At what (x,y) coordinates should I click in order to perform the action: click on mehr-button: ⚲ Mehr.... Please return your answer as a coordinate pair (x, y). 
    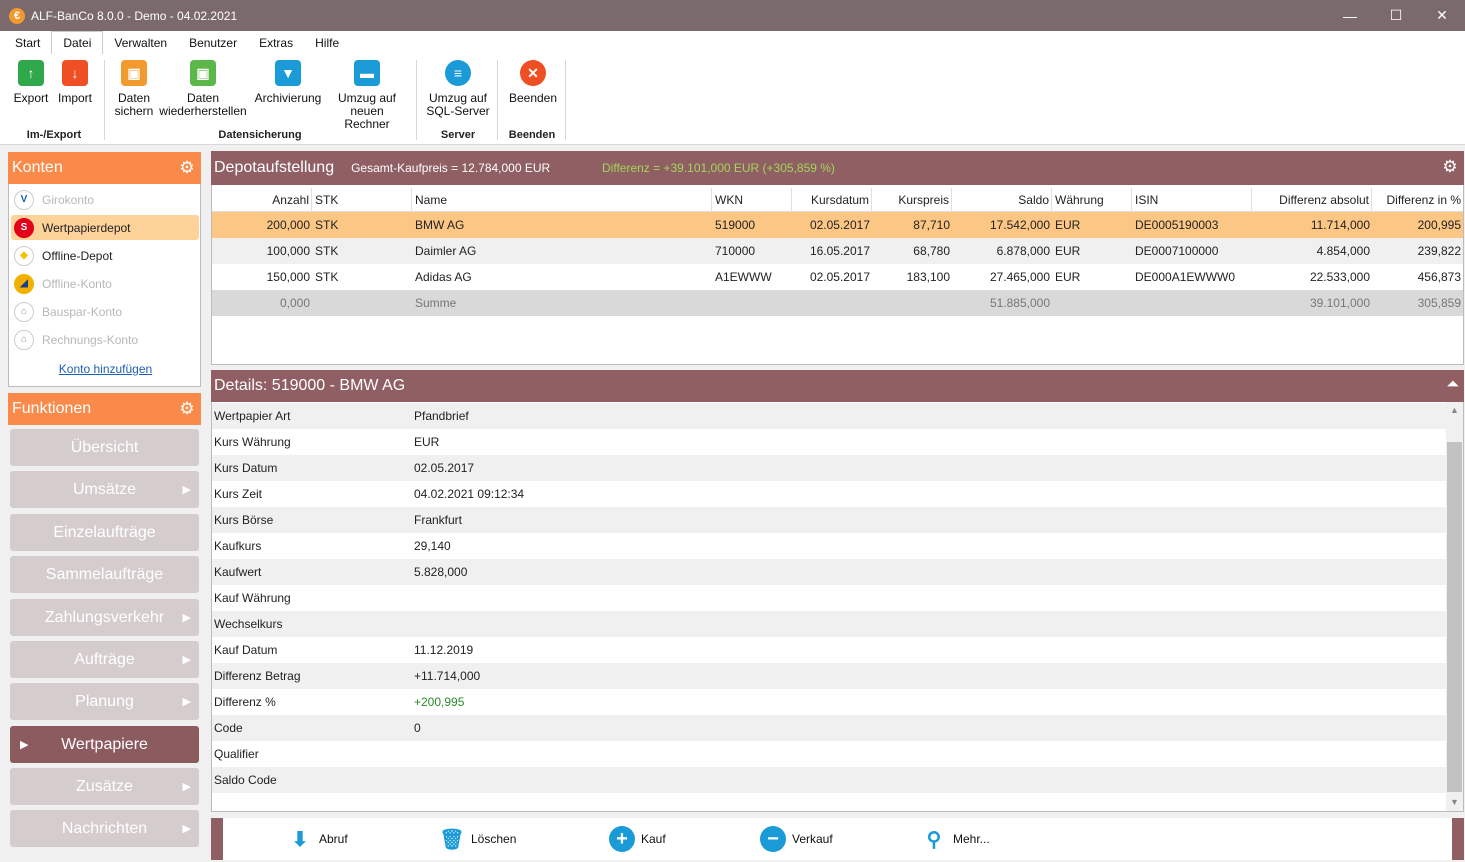
    Looking at the image, I should click on (955, 839).